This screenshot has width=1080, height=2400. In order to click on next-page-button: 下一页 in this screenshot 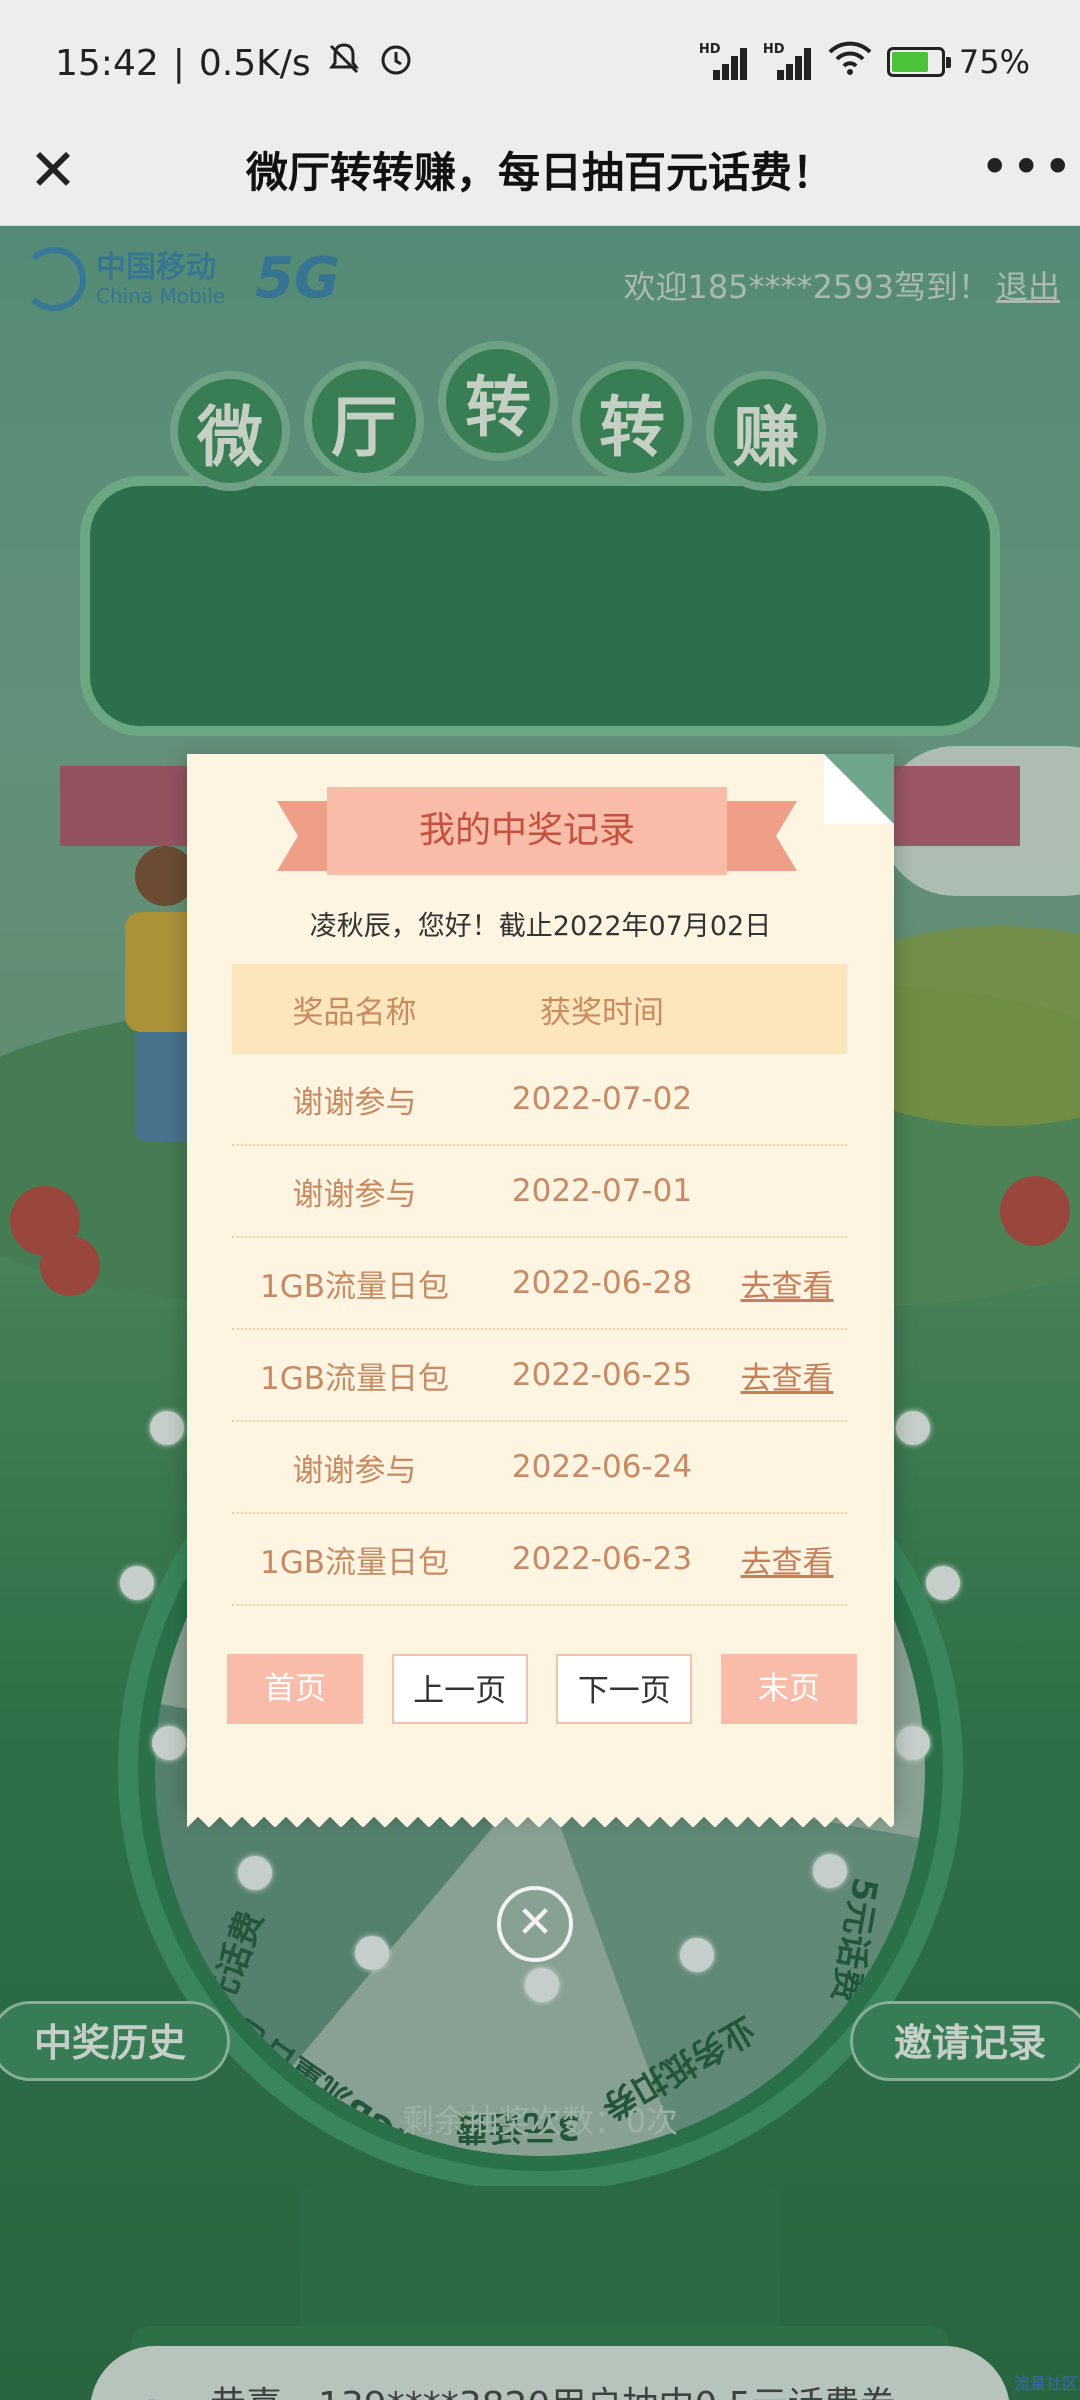, I will do `click(624, 1689)`.